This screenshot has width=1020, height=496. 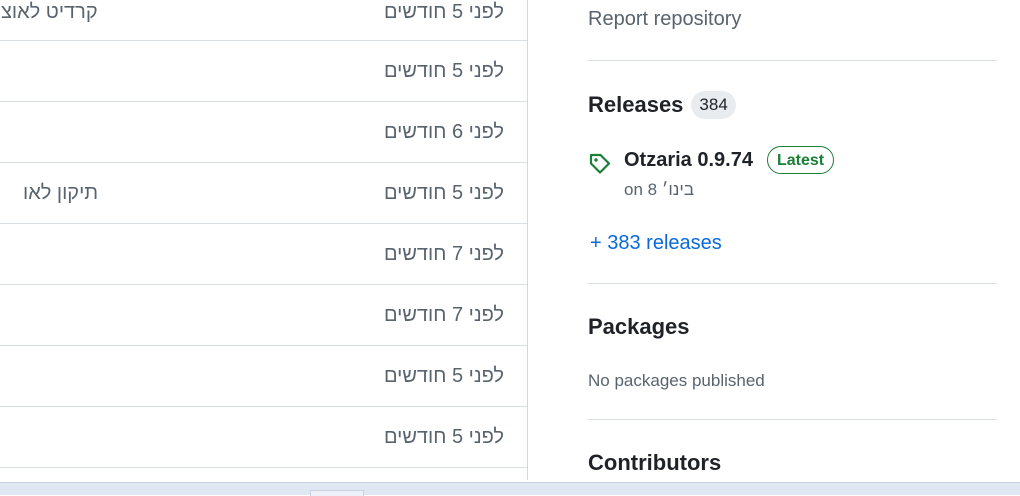 I want to click on release-name-link: Otzaria 0.9.74, so click(x=688, y=160).